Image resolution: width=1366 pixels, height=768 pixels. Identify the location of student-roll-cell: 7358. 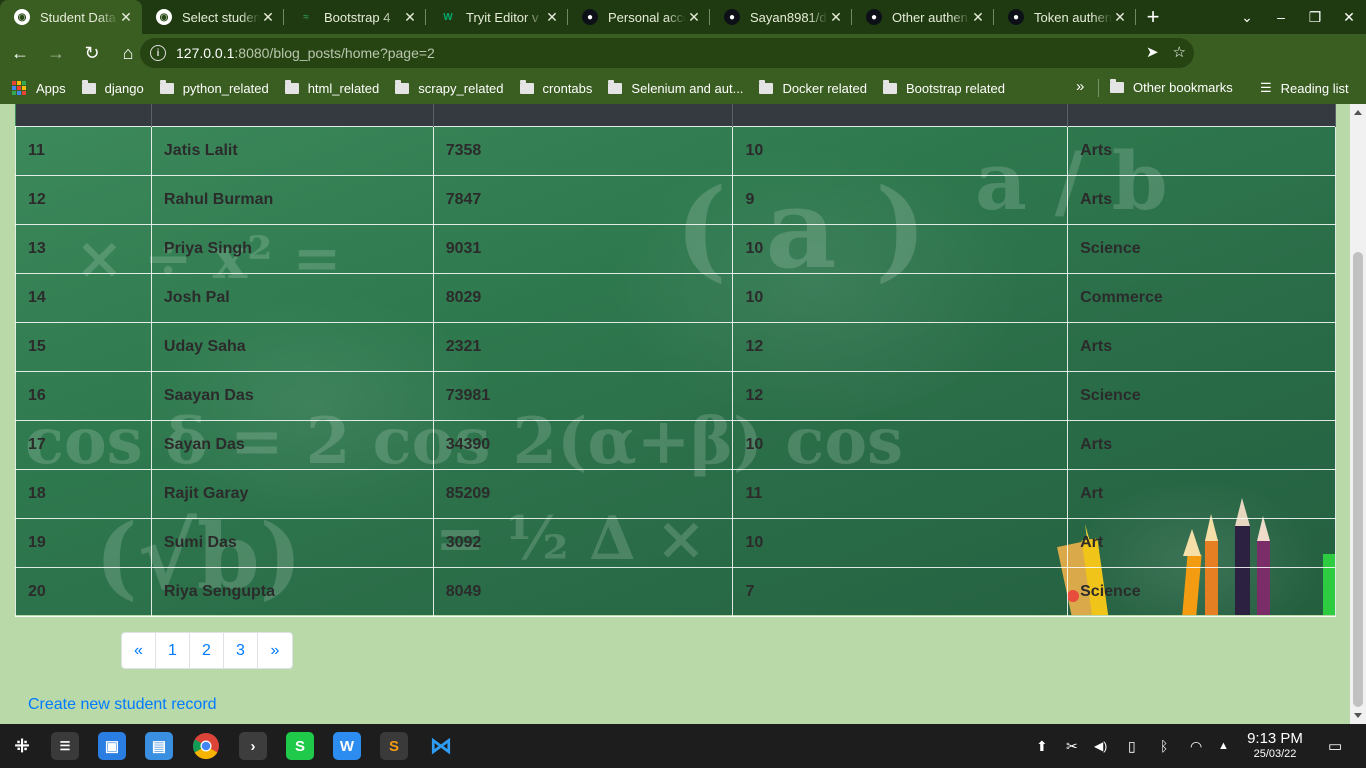
(583, 150).